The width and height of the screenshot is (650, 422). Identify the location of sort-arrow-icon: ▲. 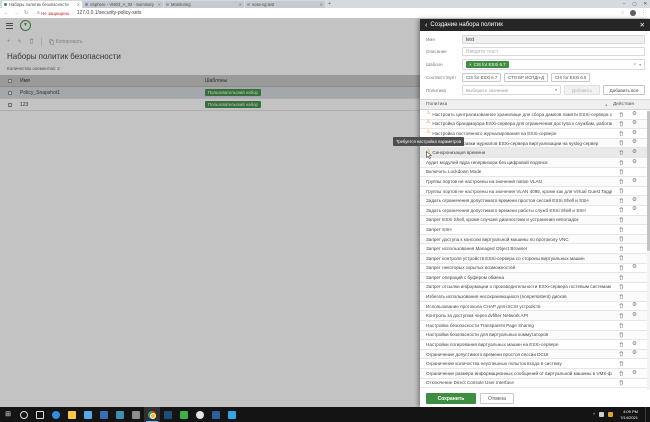
(606, 105).